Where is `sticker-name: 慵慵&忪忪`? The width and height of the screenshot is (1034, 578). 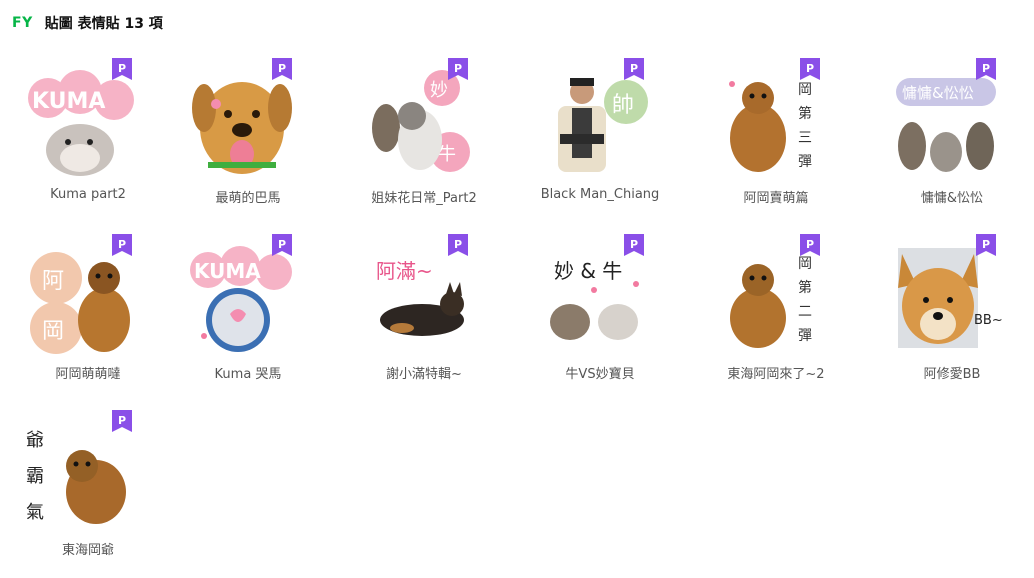
sticker-name: 慵慵&忪忪 is located at coordinates (952, 198).